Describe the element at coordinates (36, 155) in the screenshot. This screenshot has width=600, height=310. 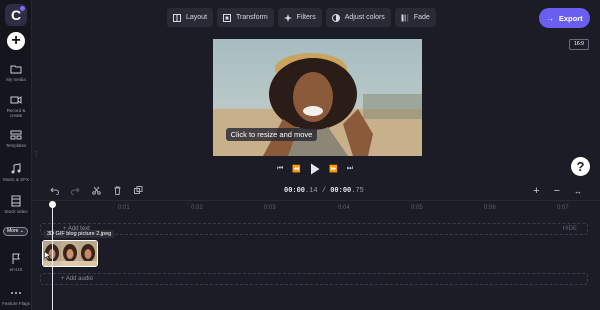
I see `collapse-handle-icon: ⋮` at that location.